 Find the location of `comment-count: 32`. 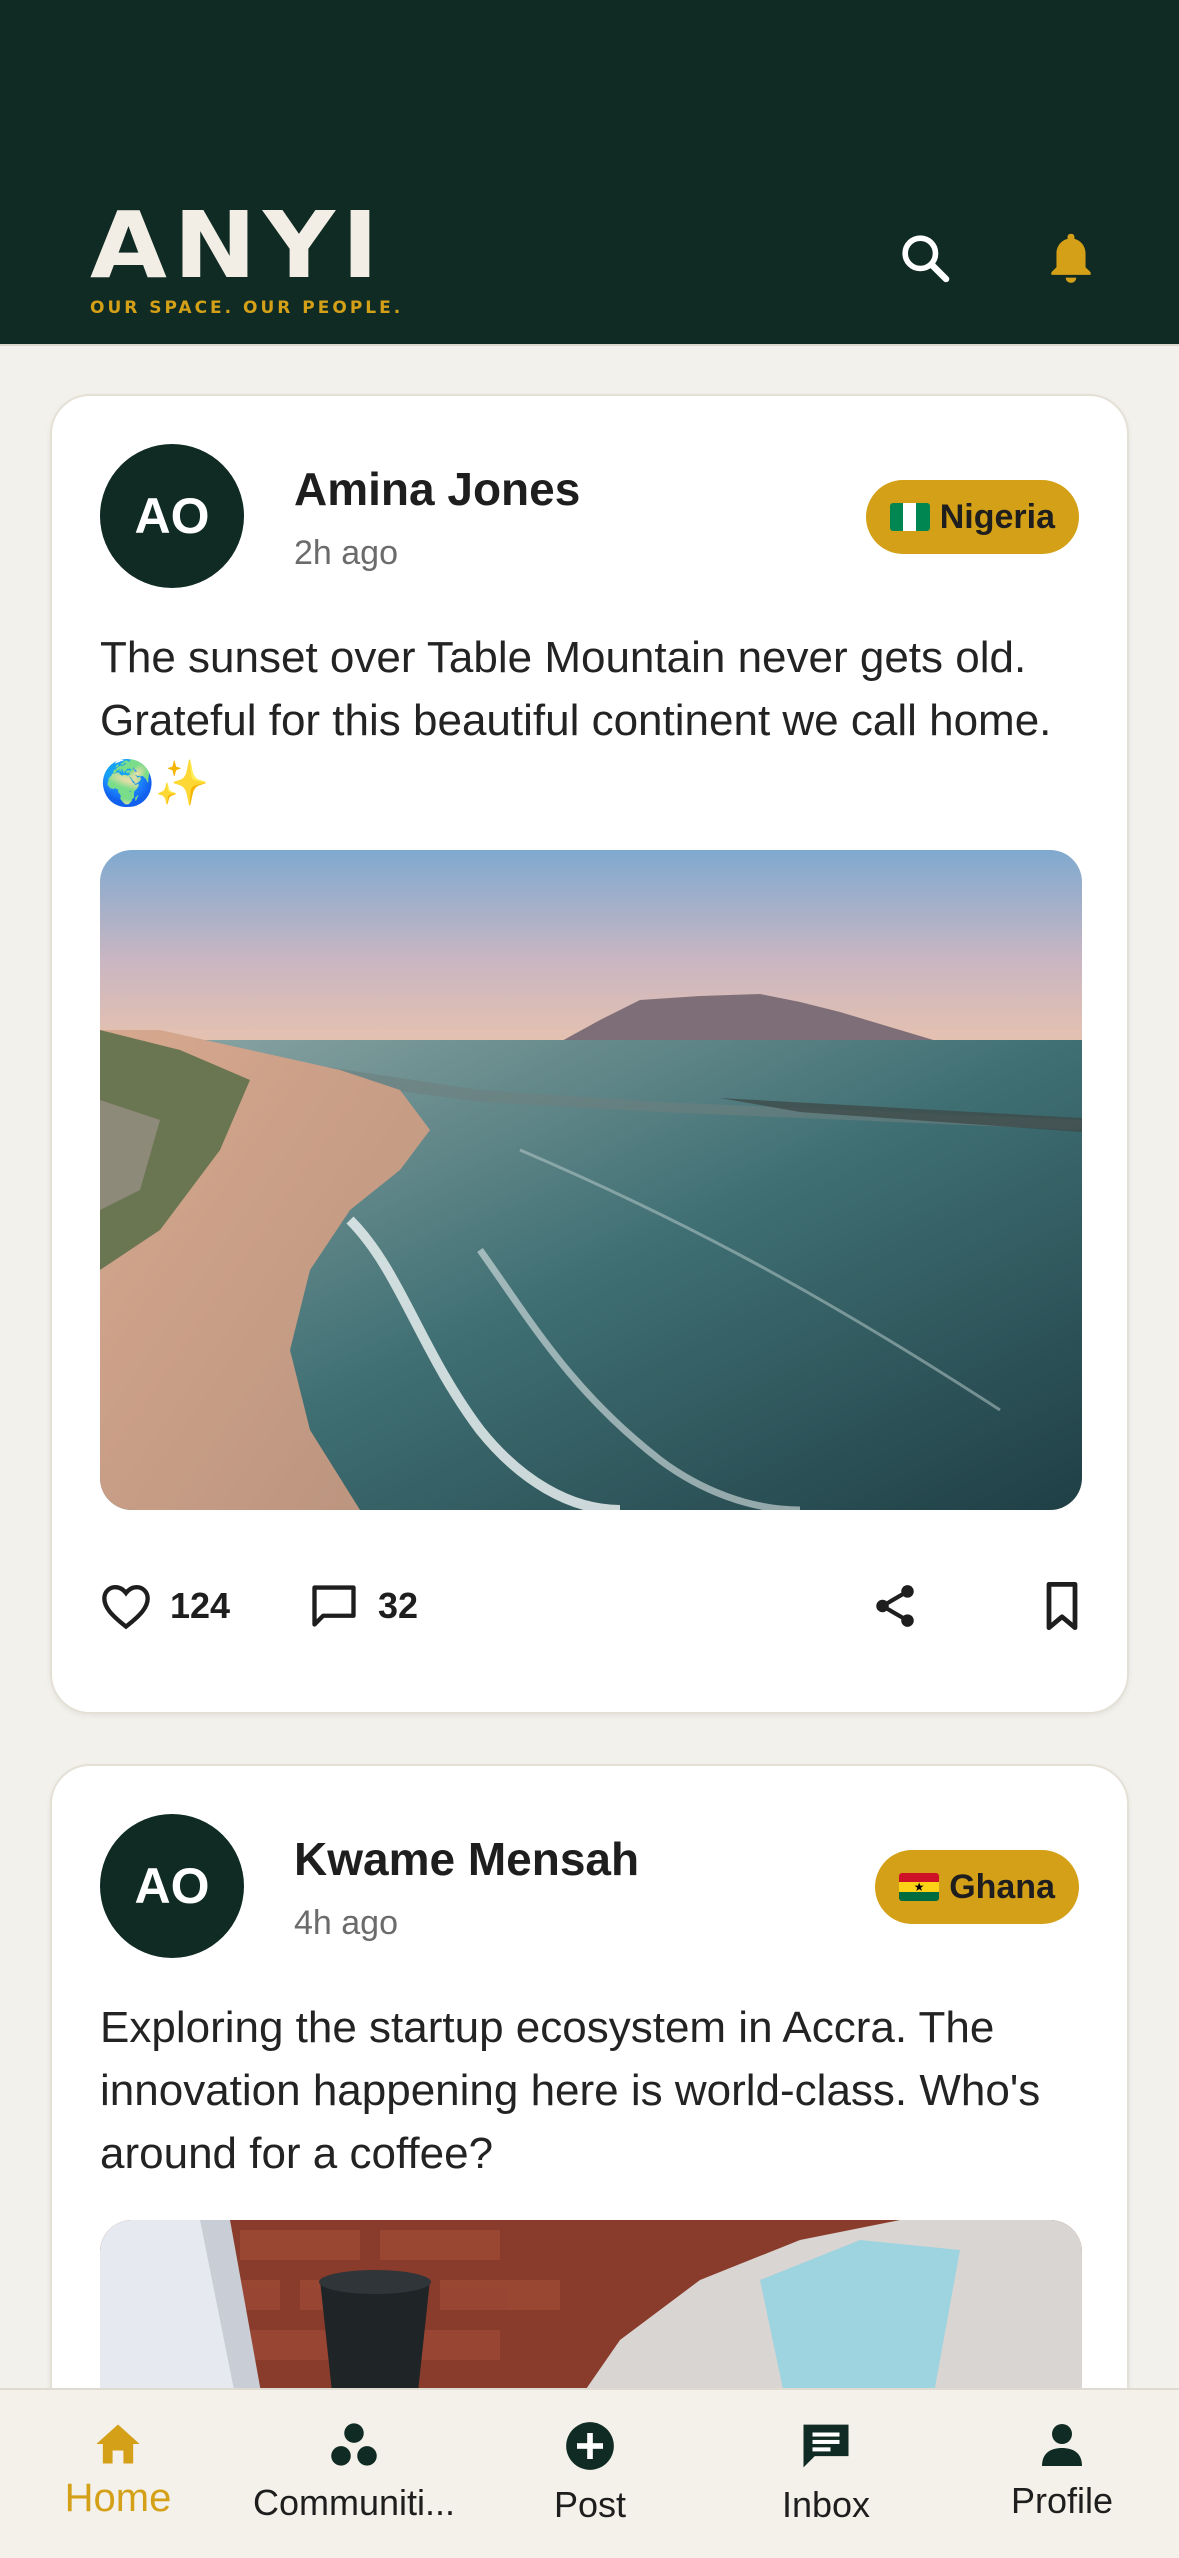

comment-count: 32 is located at coordinates (398, 1605).